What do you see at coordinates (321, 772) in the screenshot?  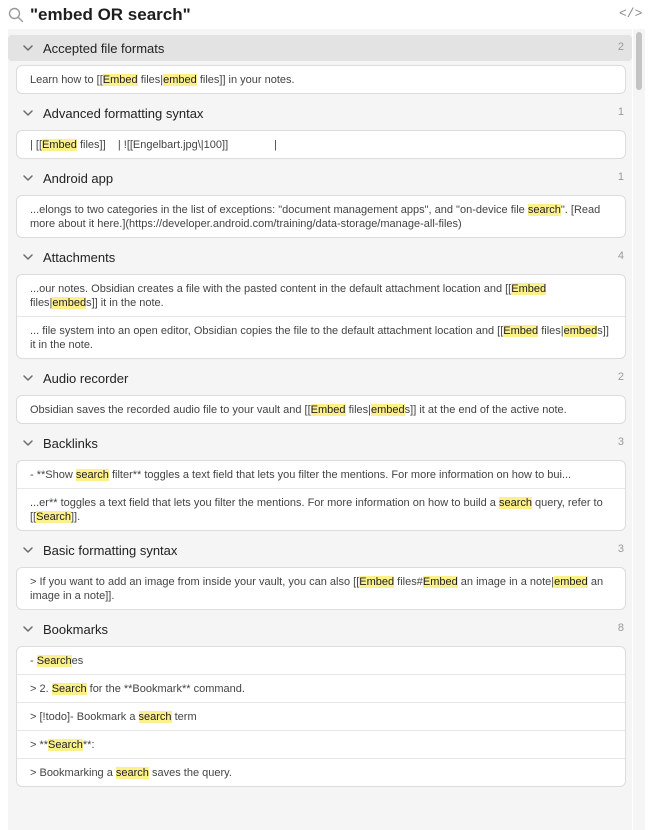 I see `search-match: > Bookmarking a search saves the query.` at bounding box center [321, 772].